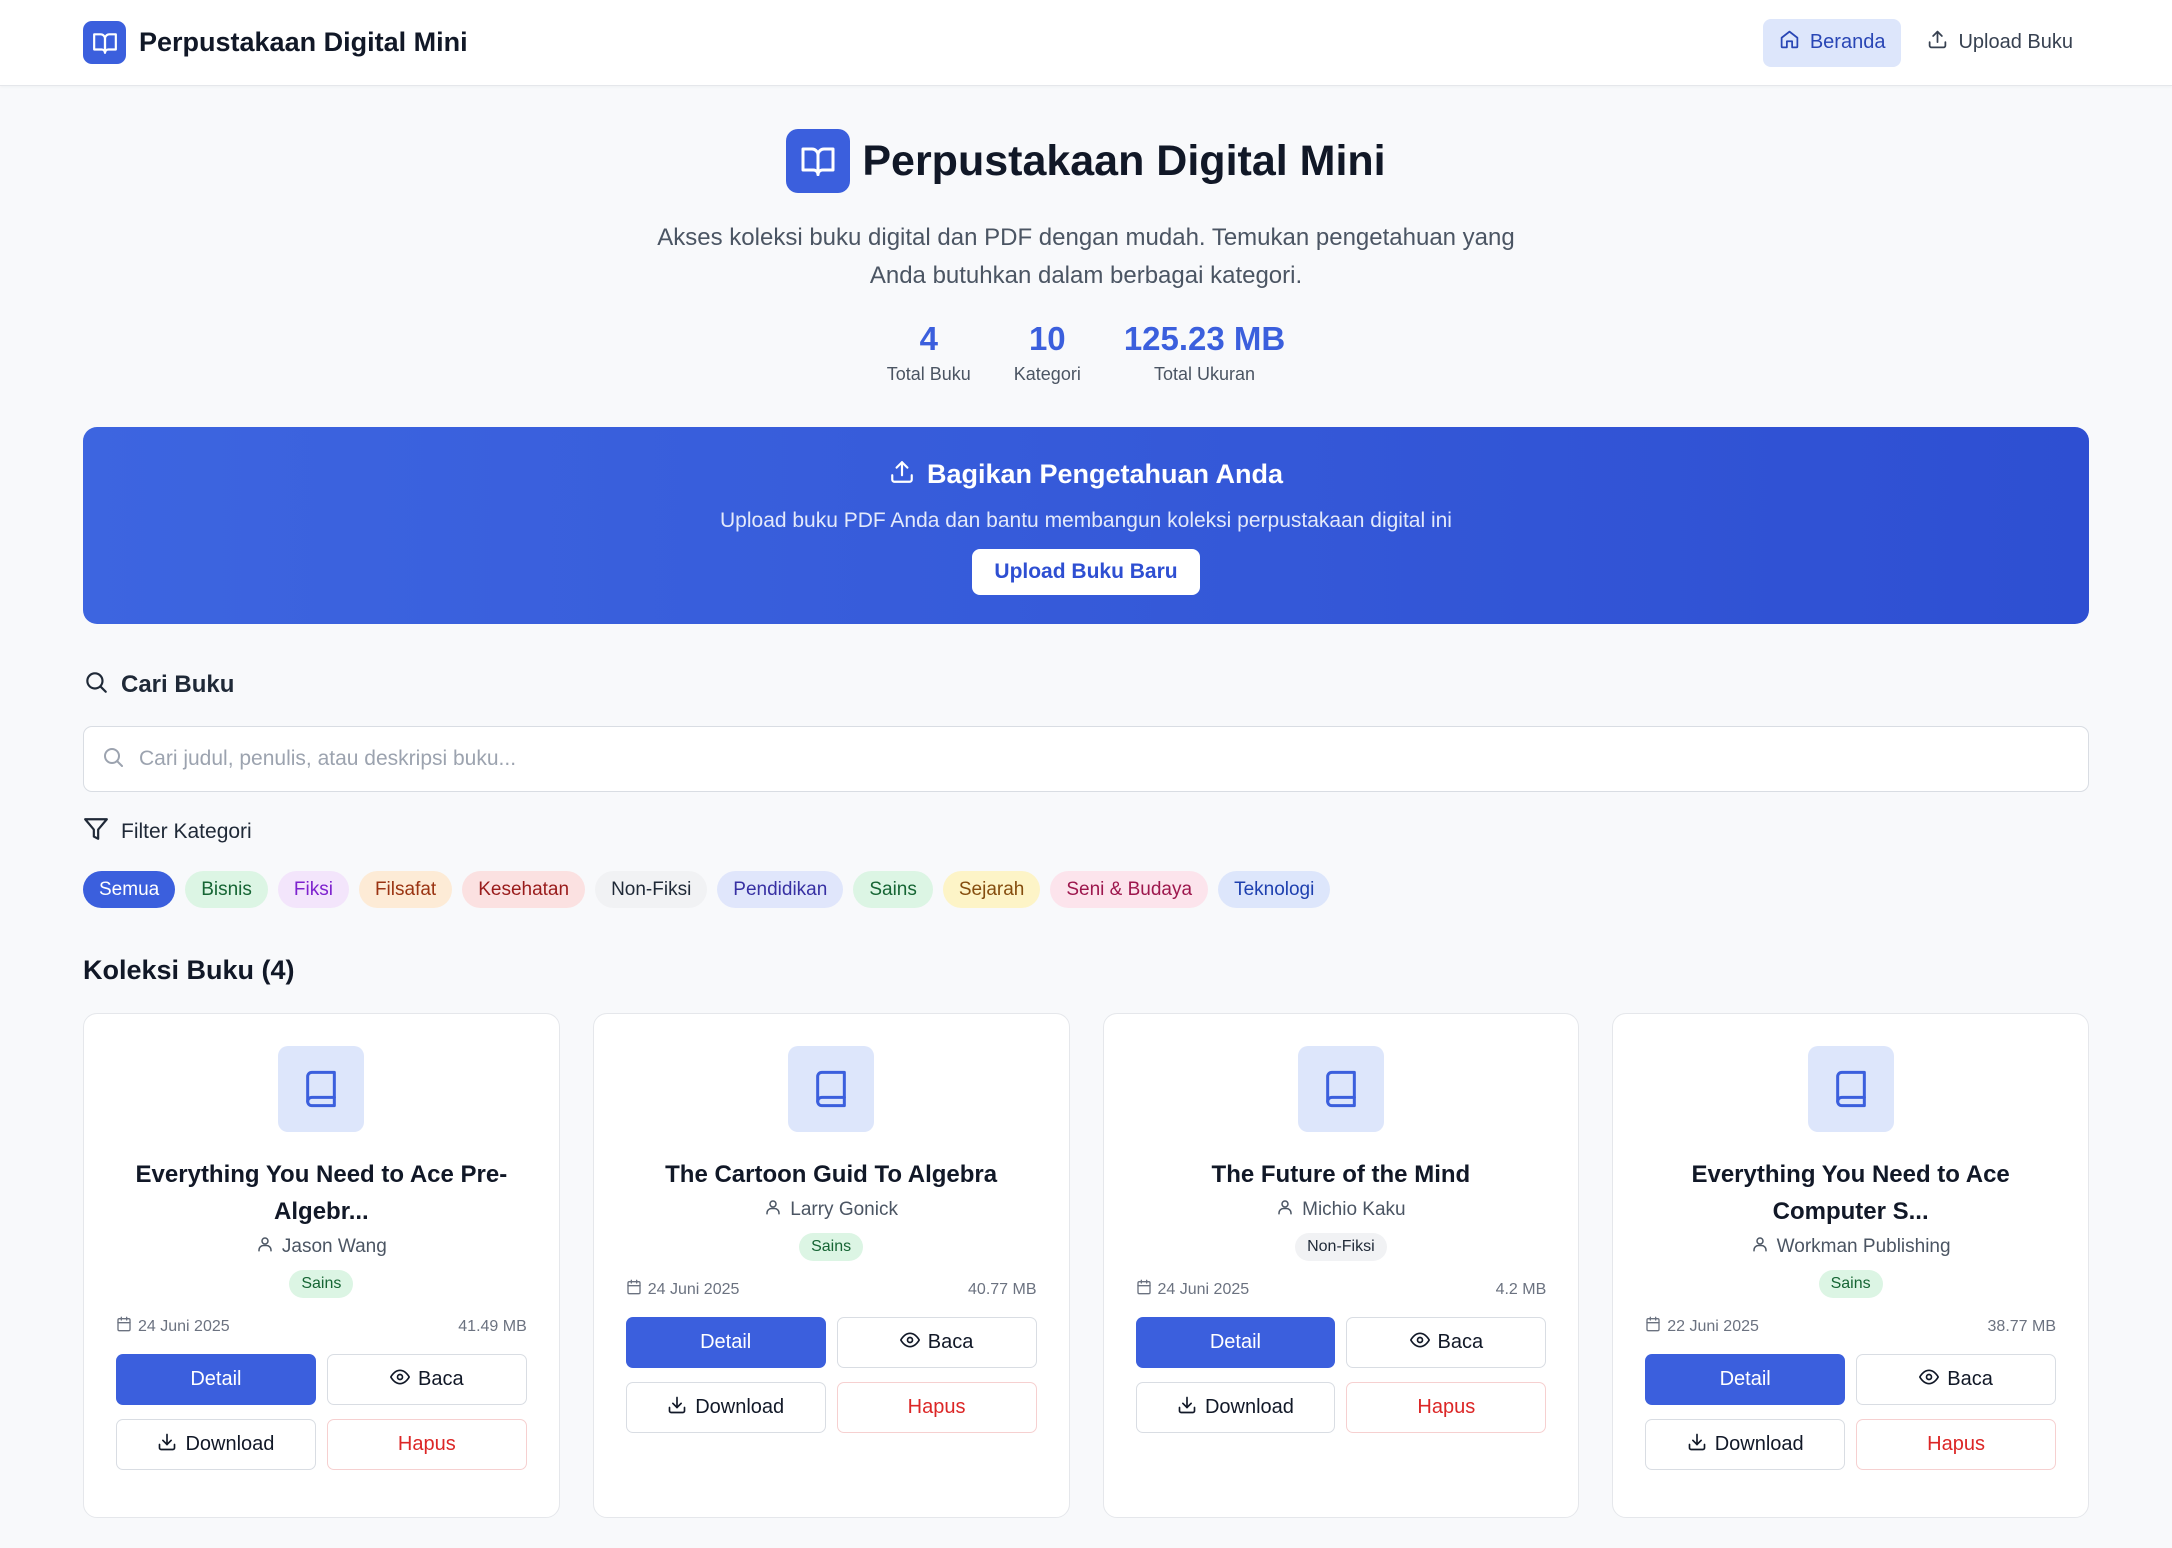 The height and width of the screenshot is (1548, 2172). What do you see at coordinates (1863, 1246) in the screenshot?
I see `book-author-name: Workman Publishing` at bounding box center [1863, 1246].